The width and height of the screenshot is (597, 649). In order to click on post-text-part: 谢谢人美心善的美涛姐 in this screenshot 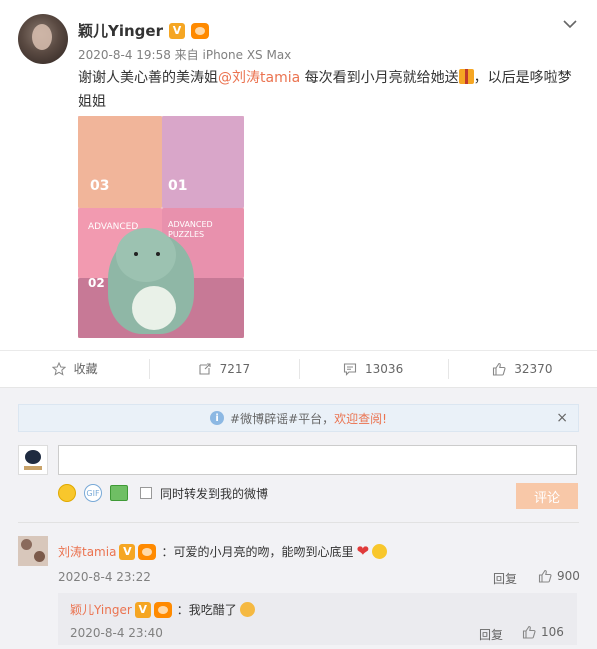, I will do `click(148, 78)`.